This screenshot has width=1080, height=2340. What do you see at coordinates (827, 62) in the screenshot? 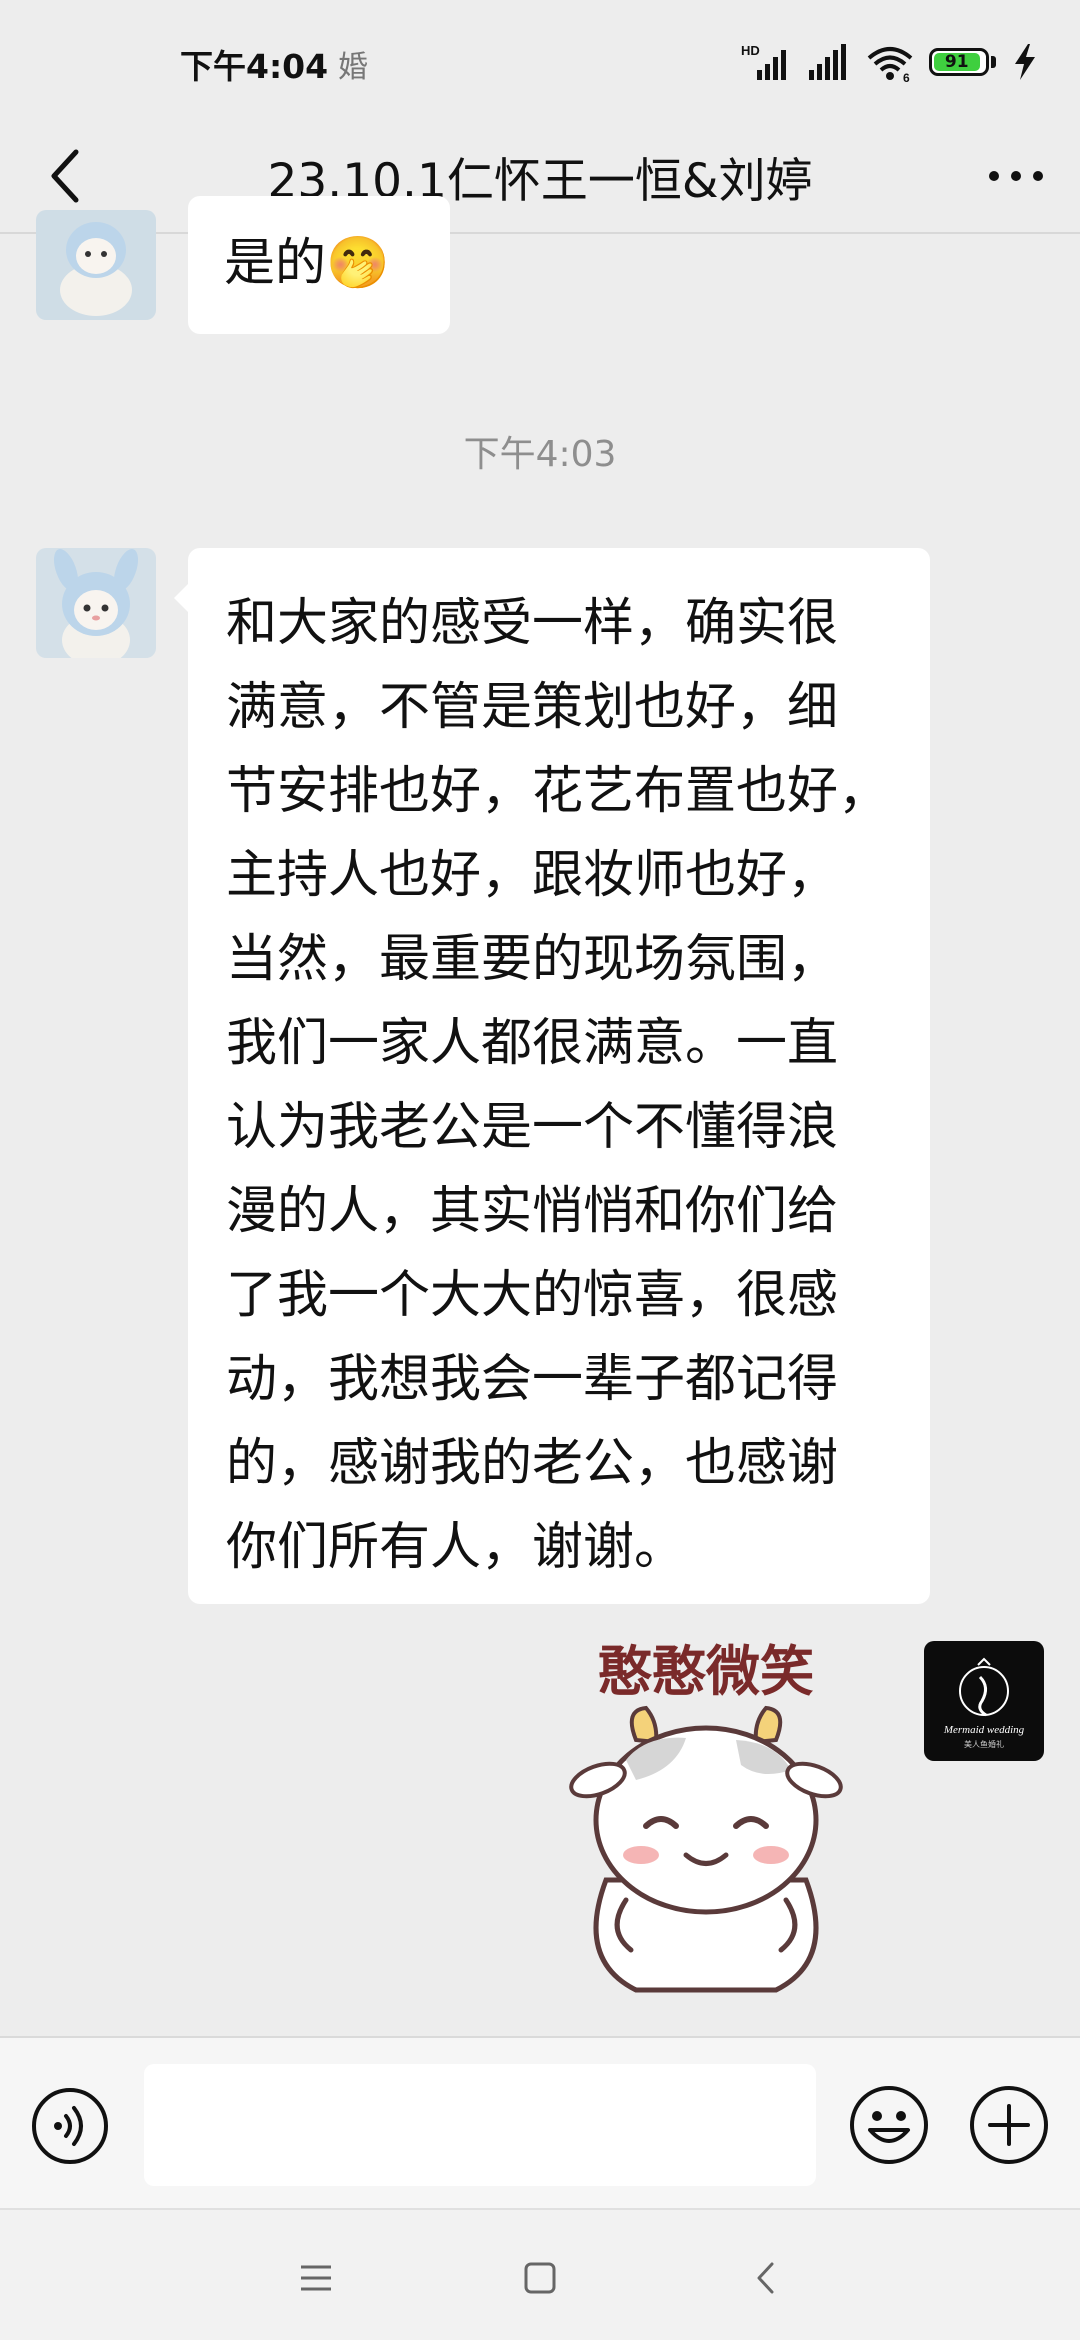
I see `signal-icon` at bounding box center [827, 62].